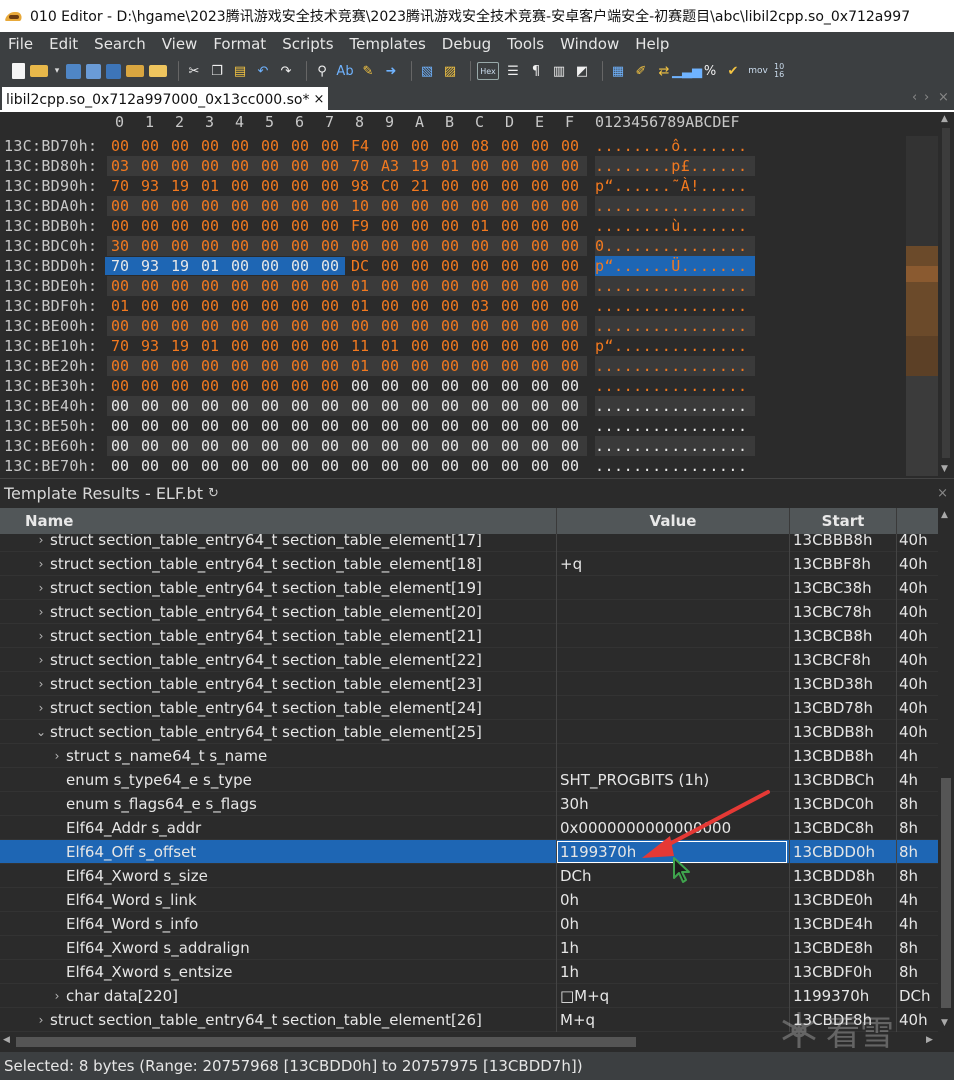  What do you see at coordinates (345, 71) in the screenshot?
I see `replace-icon: Ab` at bounding box center [345, 71].